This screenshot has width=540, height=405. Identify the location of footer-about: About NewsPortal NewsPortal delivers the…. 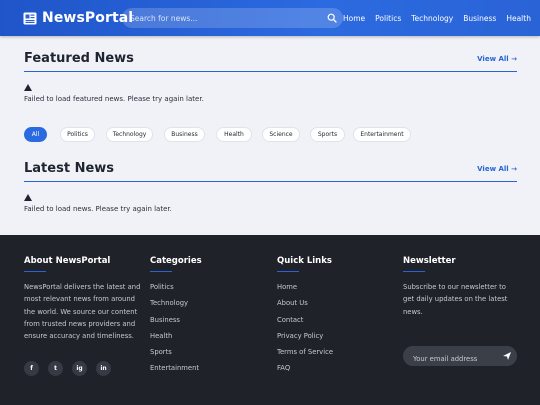
(83, 299).